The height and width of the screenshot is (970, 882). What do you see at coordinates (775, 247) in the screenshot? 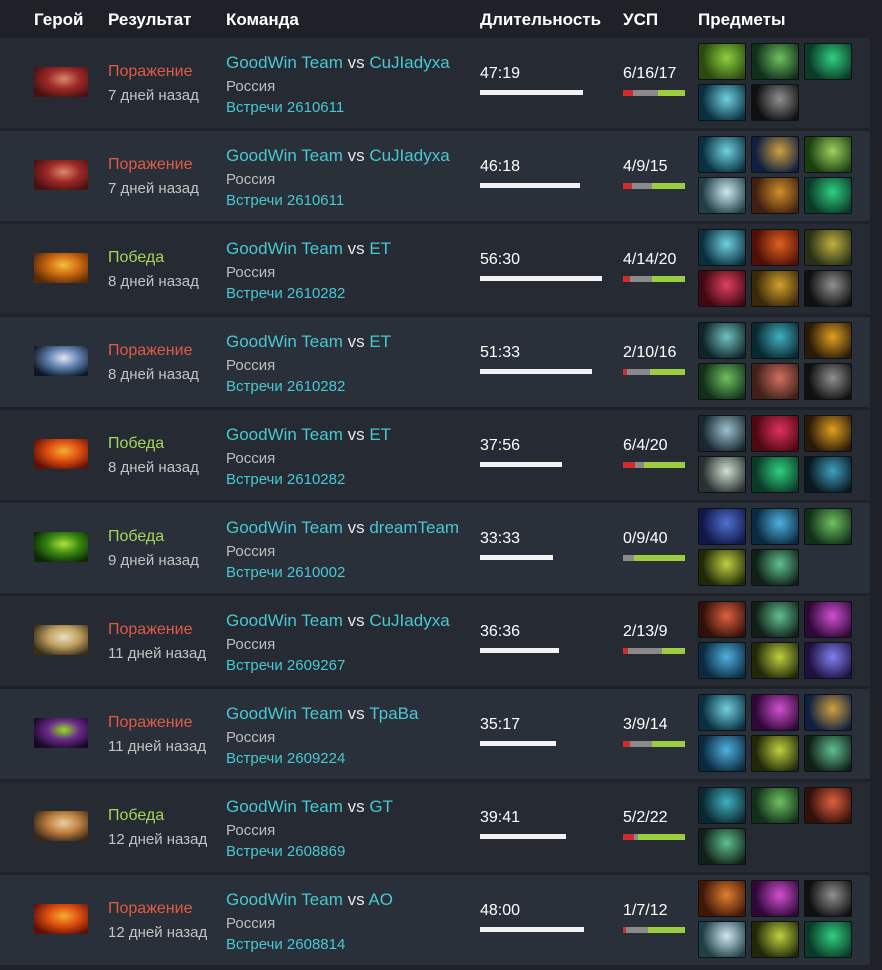
I see `shield-item-icon` at bounding box center [775, 247].